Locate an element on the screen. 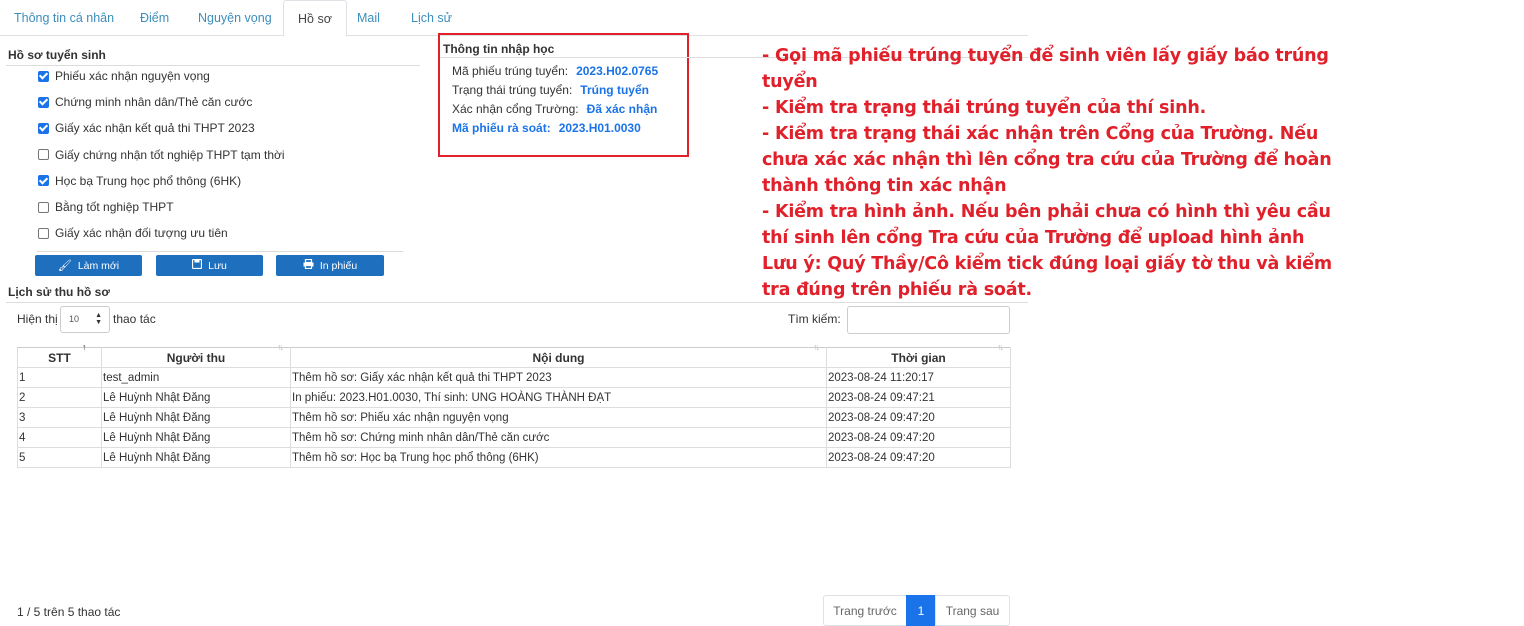 This screenshot has width=1524, height=626. save-button: Lưu is located at coordinates (209, 265).